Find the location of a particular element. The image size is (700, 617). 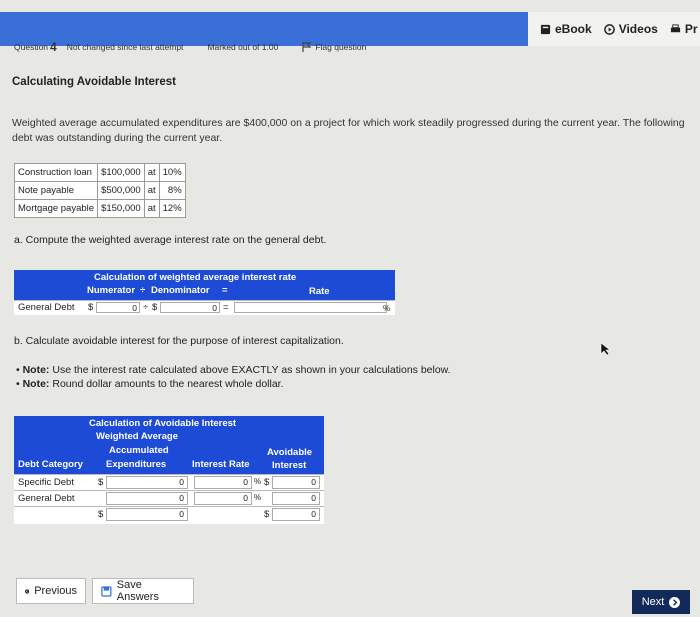

table-row: Construction loan $100,000 at 10% is located at coordinates (99, 172).